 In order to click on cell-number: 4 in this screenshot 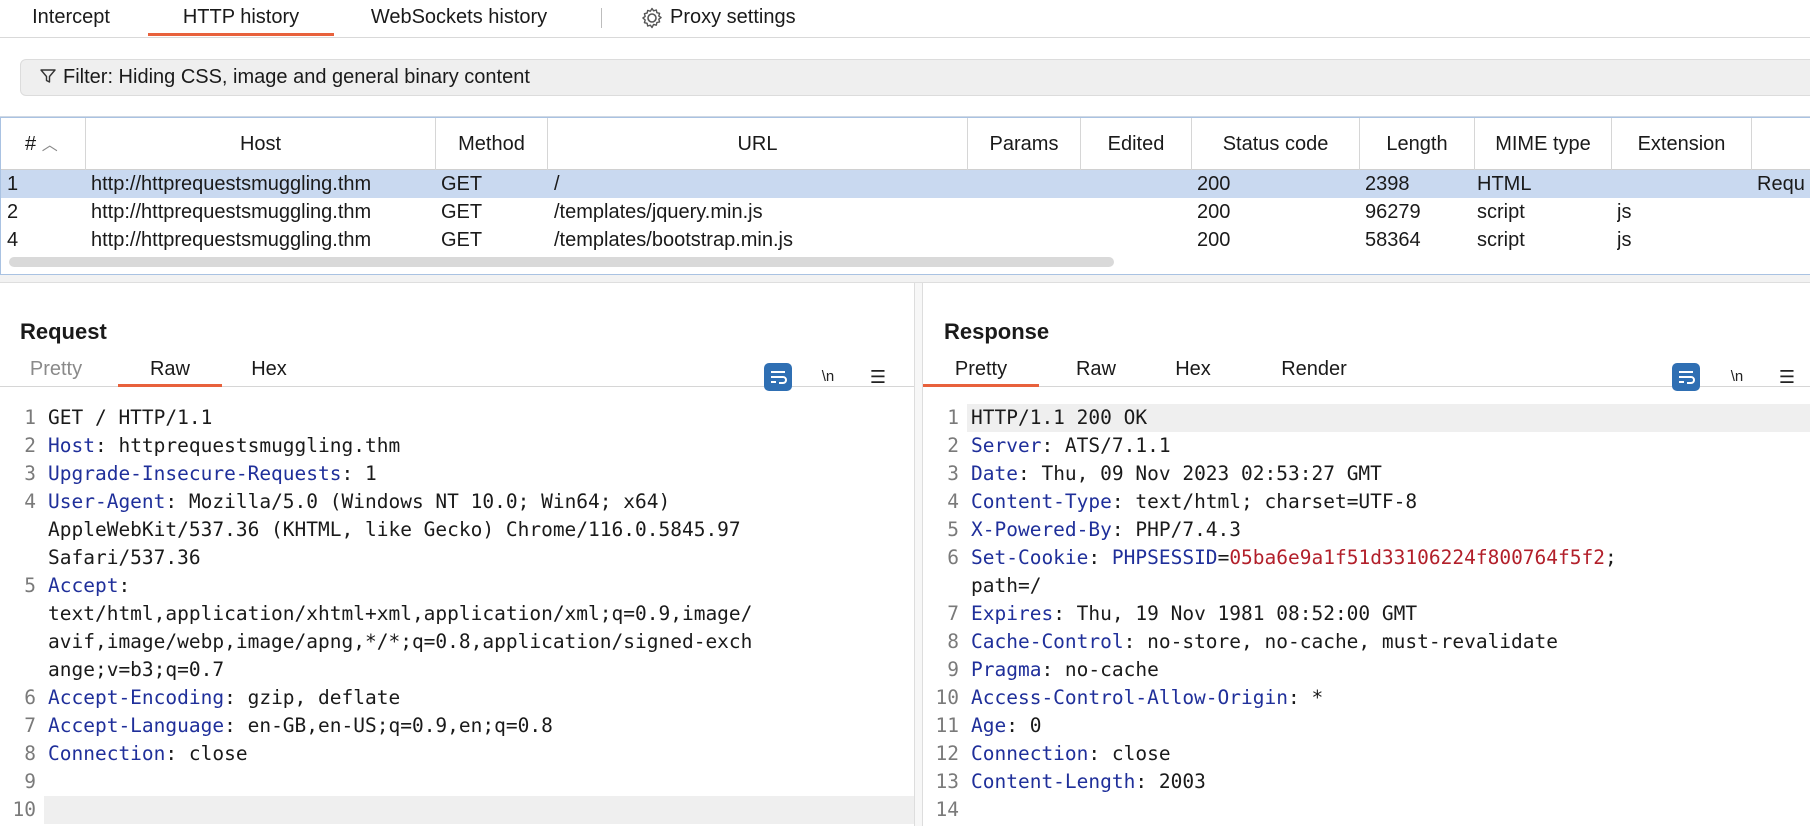, I will do `click(13, 240)`.